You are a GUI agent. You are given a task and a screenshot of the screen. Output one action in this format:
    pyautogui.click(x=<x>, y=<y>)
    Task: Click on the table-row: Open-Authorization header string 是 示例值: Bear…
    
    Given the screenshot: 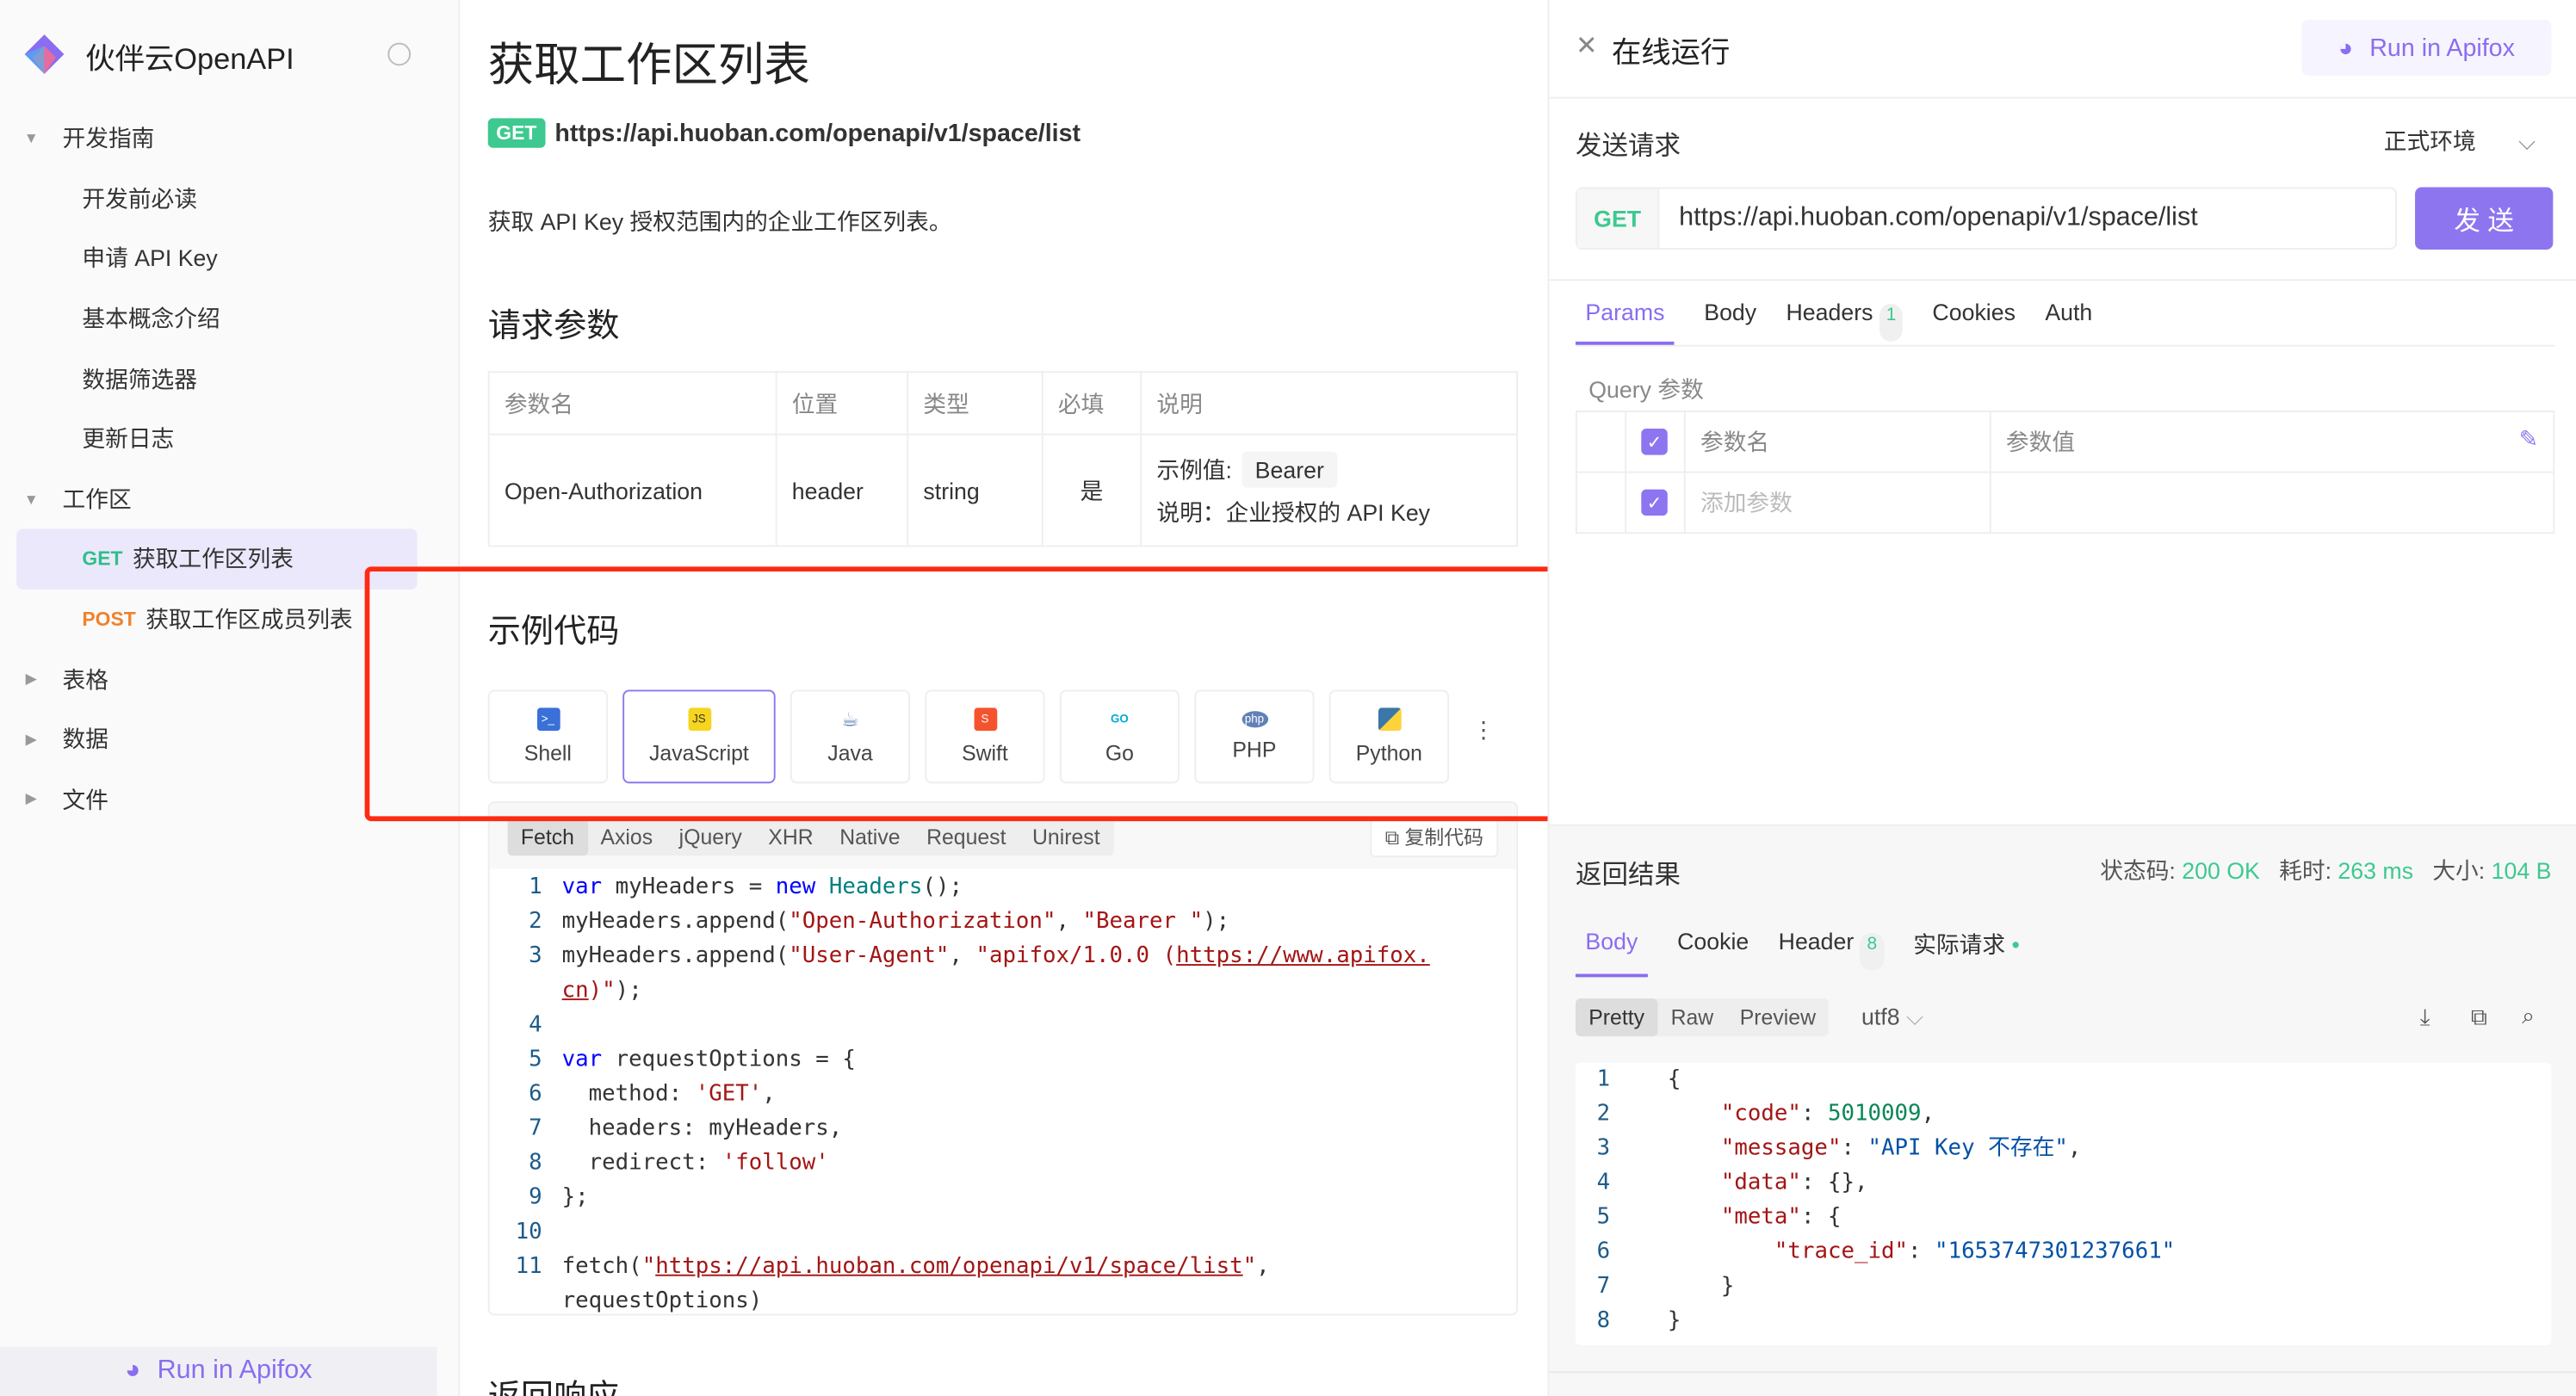 What is the action you would take?
    pyautogui.click(x=1003, y=490)
    